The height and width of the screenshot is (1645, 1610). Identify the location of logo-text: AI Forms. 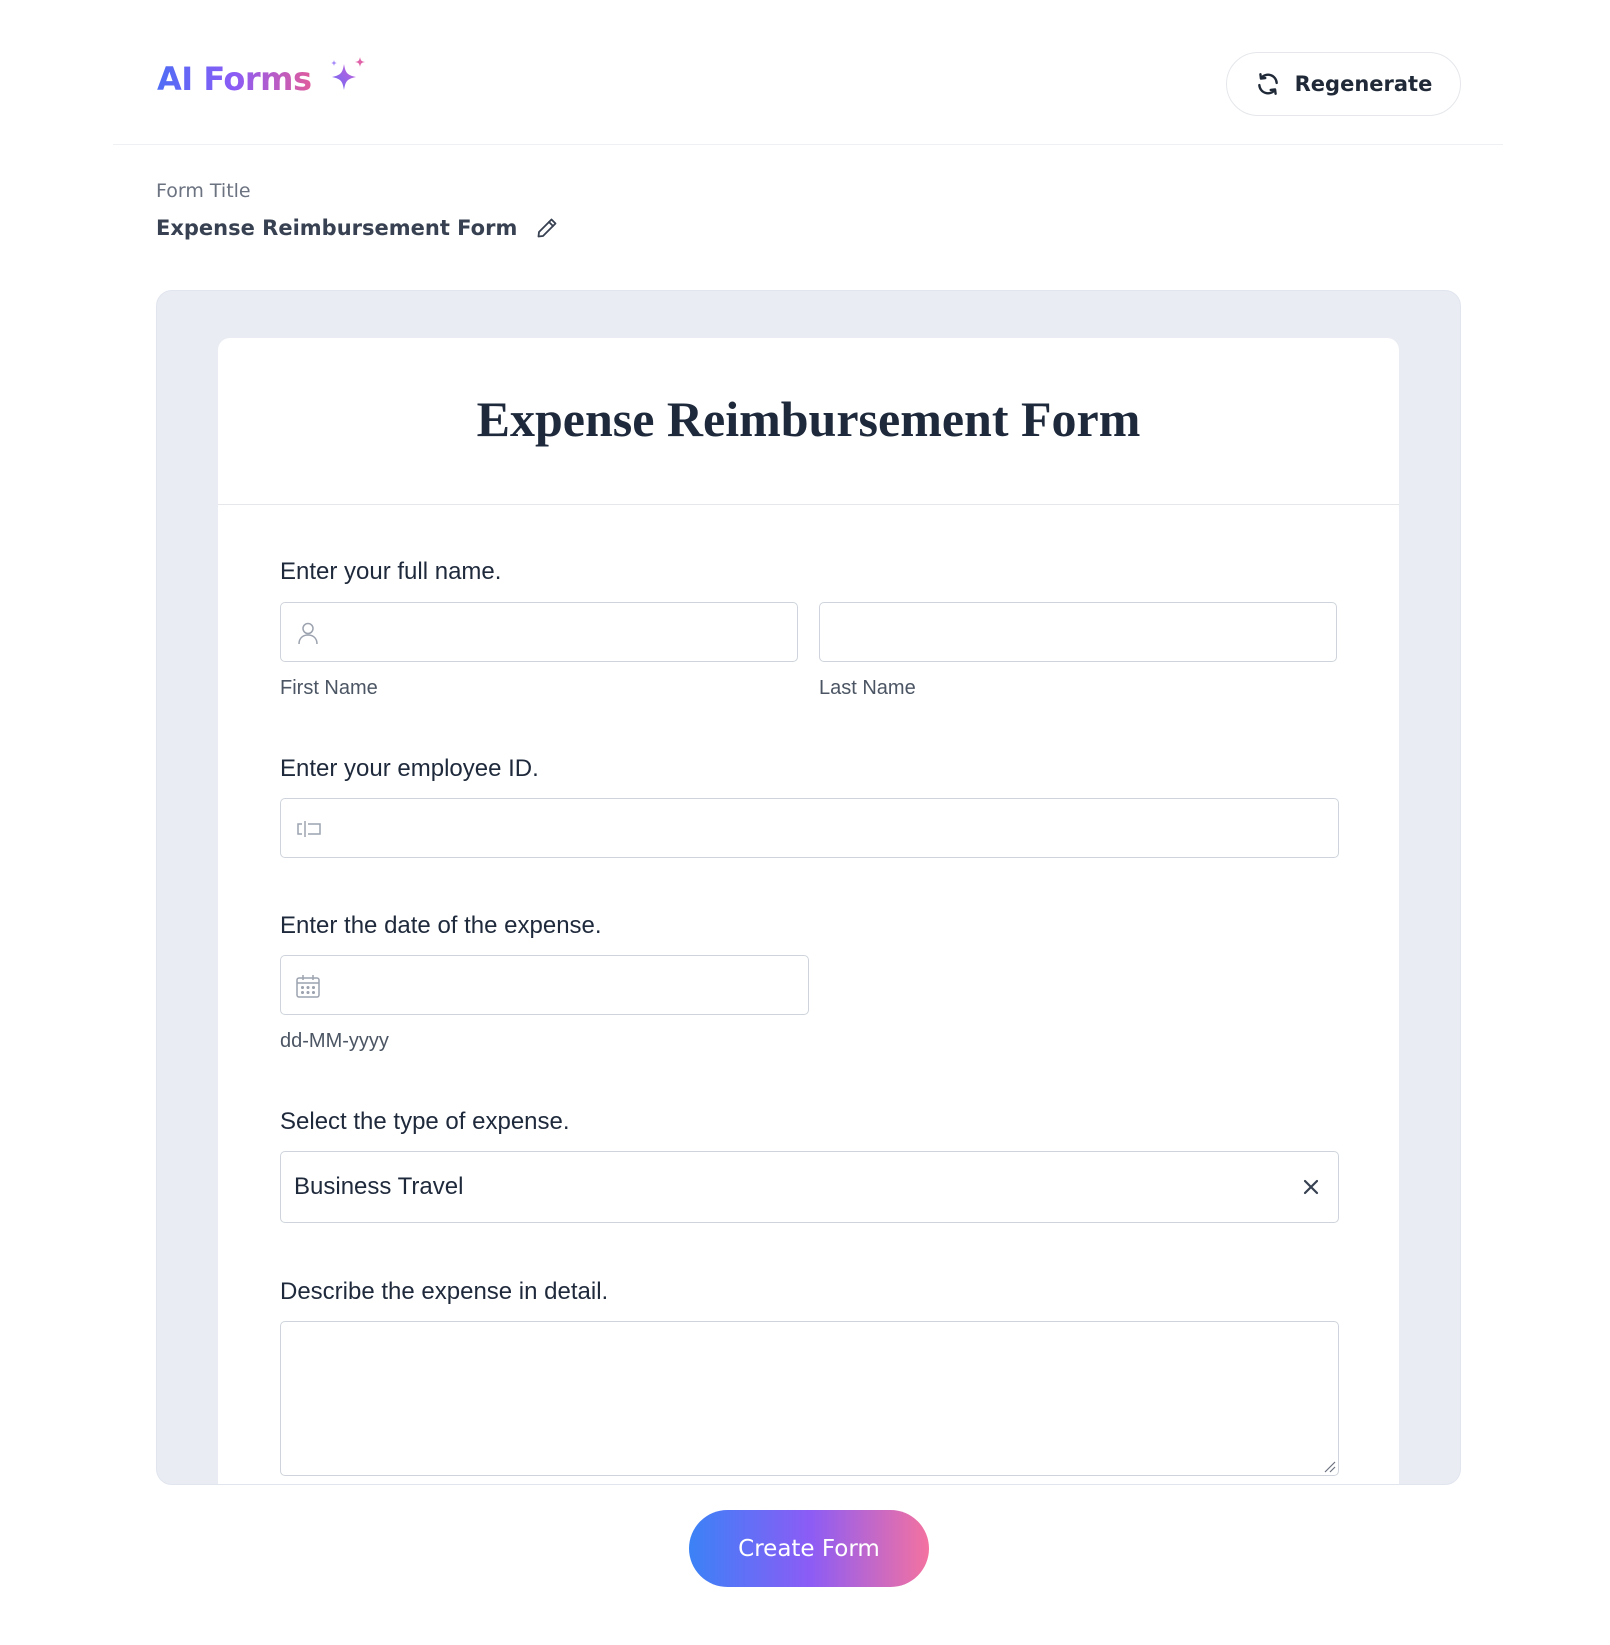
(234, 79).